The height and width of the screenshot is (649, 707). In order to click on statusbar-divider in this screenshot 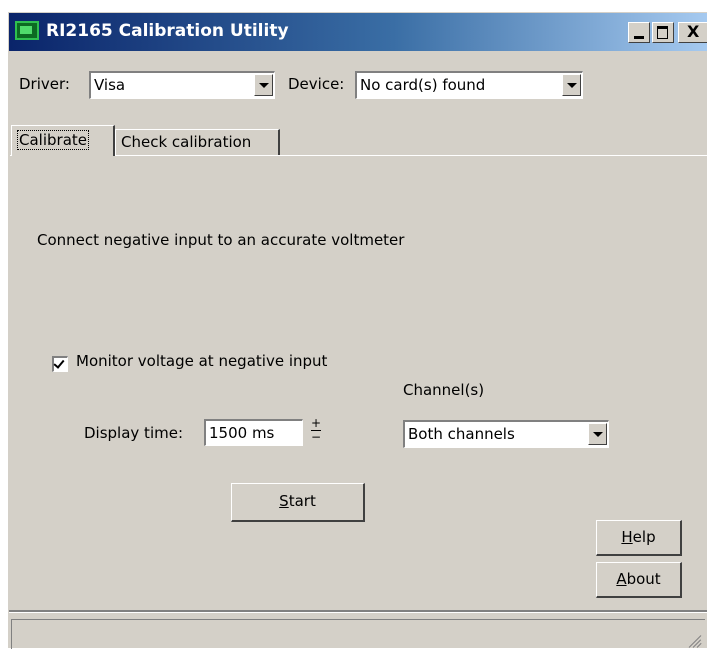, I will do `click(358, 611)`.